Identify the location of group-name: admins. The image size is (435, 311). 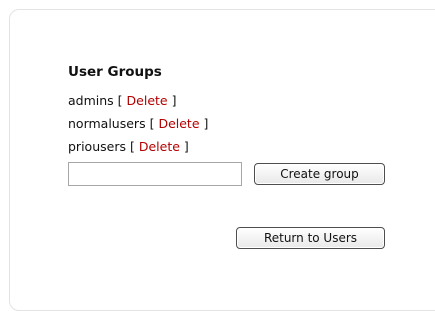
(91, 100).